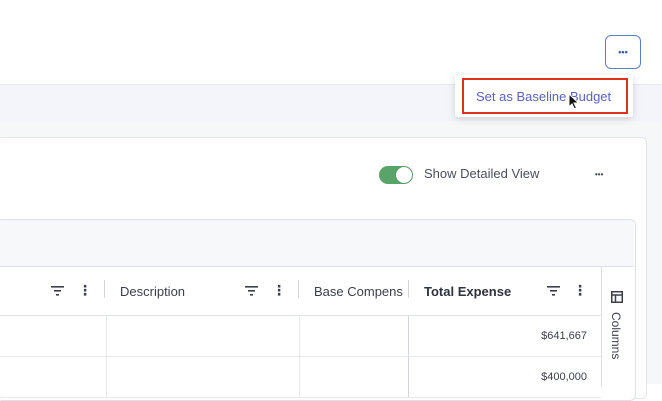  What do you see at coordinates (545, 96) in the screenshot?
I see `set-baseline-budget-menu-item: Set as Baseline Budget` at bounding box center [545, 96].